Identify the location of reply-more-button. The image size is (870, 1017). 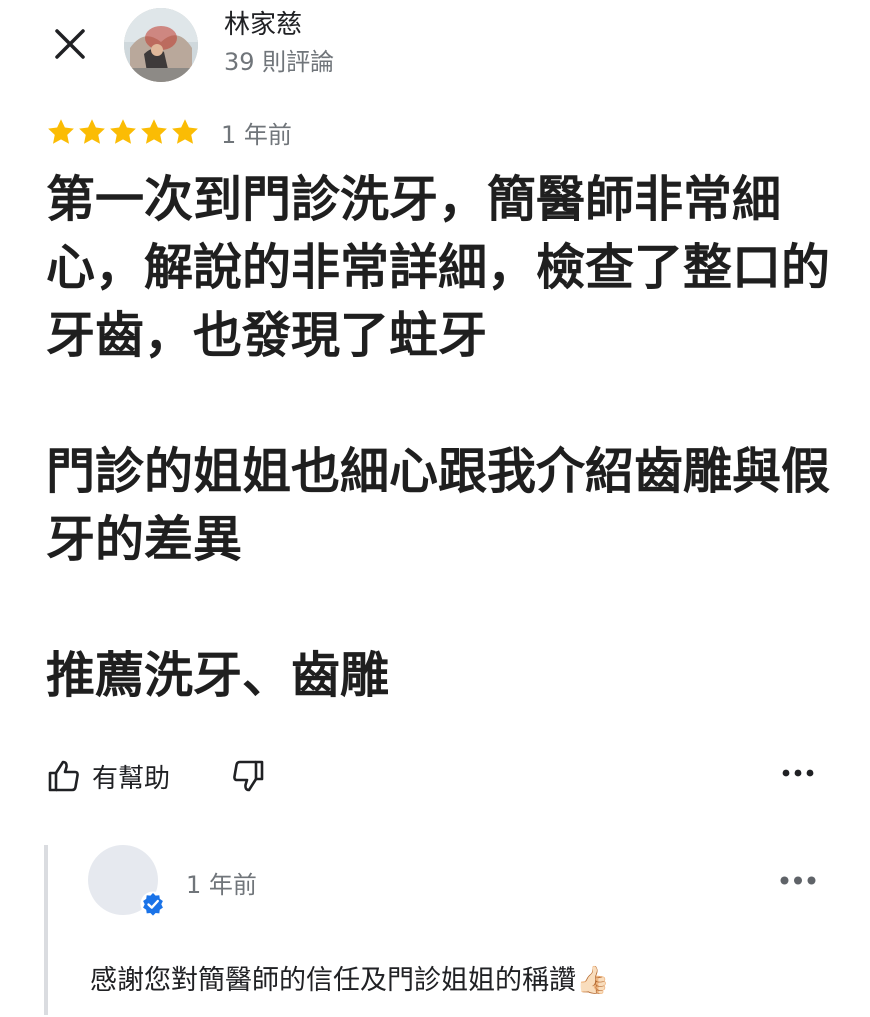
(798, 880).